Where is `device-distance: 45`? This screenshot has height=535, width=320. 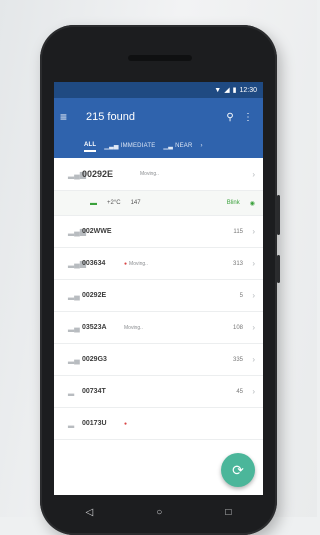
device-distance: 45 is located at coordinates (239, 391).